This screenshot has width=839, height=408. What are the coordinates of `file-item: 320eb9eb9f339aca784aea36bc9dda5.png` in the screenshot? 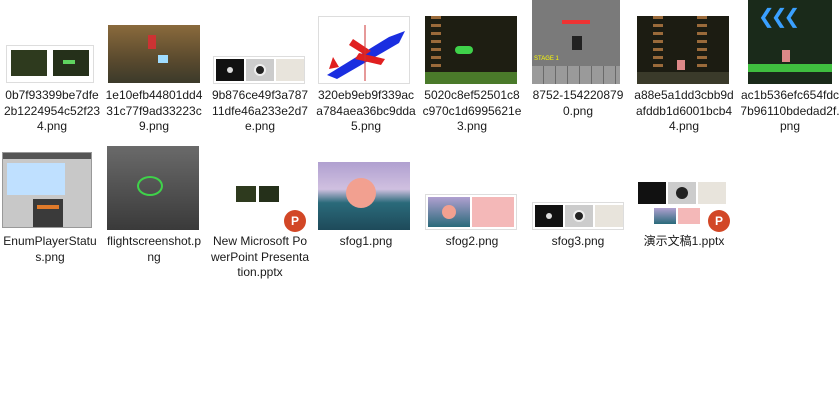 It's located at (366, 66).